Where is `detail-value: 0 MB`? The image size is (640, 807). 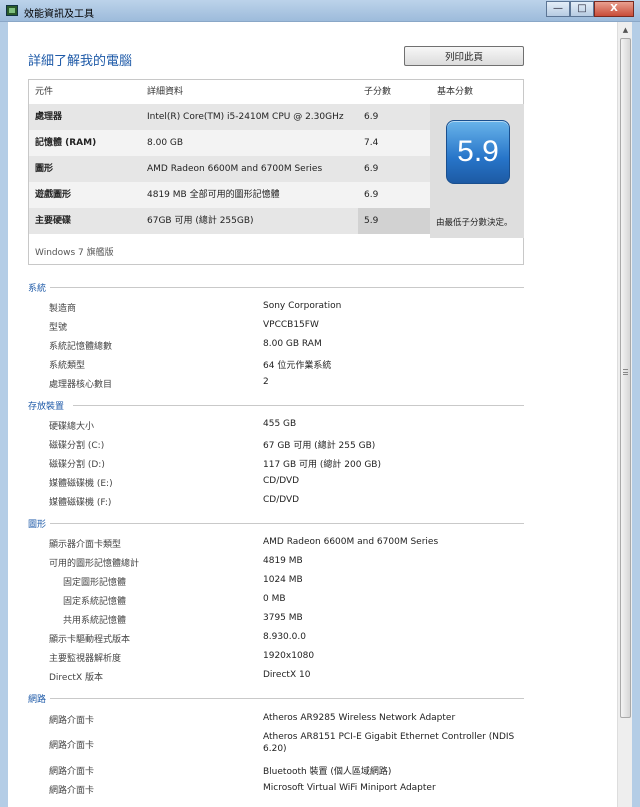 detail-value: 0 MB is located at coordinates (274, 599).